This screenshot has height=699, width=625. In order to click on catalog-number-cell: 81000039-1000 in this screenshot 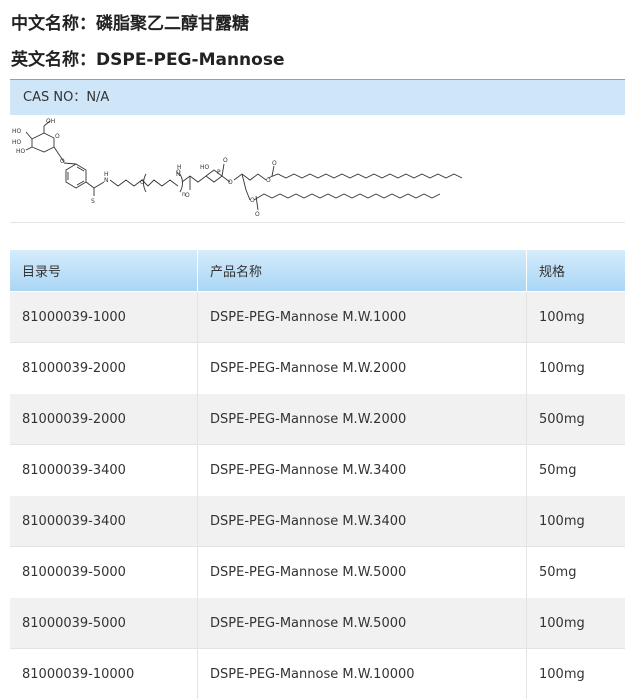, I will do `click(104, 317)`.